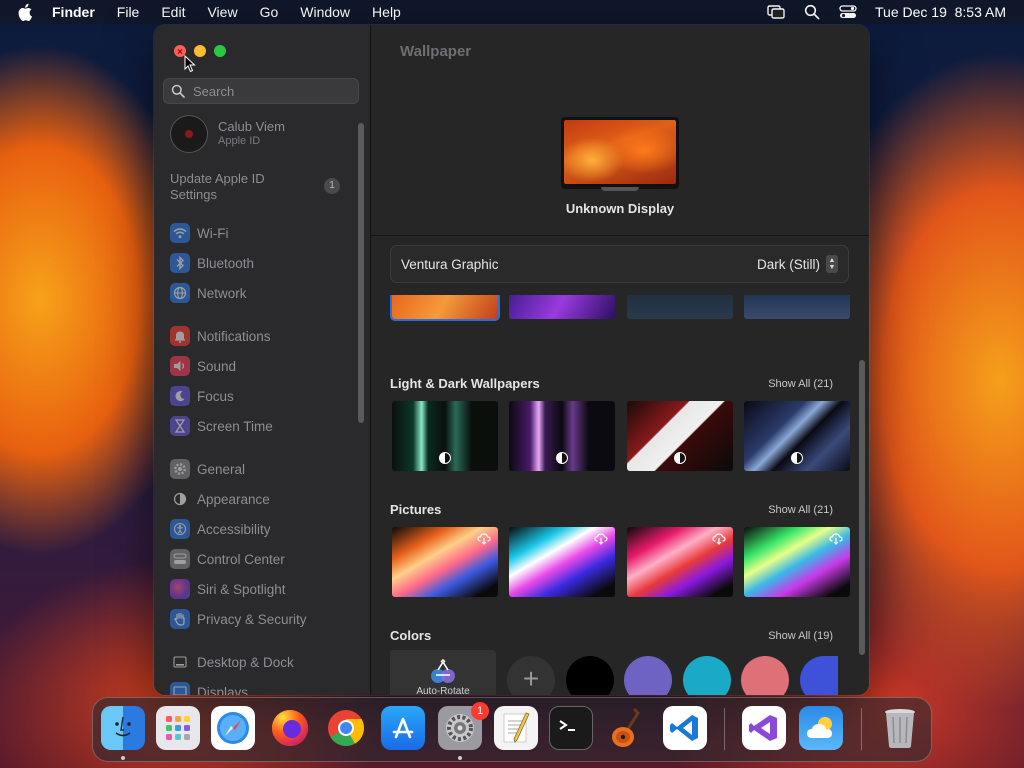  I want to click on appearance-mode-select: Dark (Still) ▲ ▼, so click(797, 264).